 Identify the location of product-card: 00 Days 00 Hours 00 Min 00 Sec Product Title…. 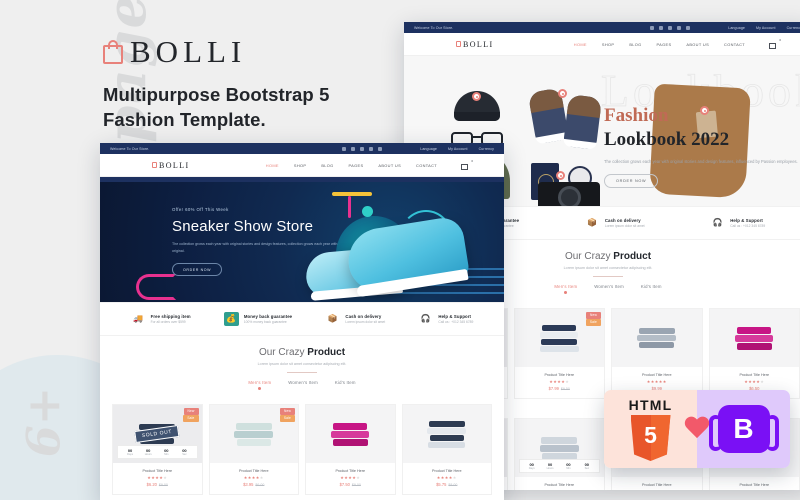
(559, 454).